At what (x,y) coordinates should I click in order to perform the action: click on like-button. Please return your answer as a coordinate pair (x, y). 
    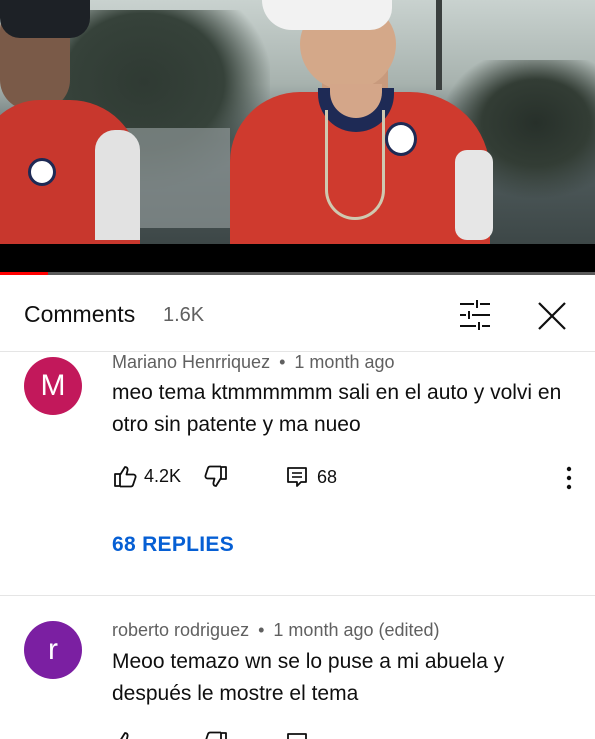
    Looking at the image, I should click on (125, 734).